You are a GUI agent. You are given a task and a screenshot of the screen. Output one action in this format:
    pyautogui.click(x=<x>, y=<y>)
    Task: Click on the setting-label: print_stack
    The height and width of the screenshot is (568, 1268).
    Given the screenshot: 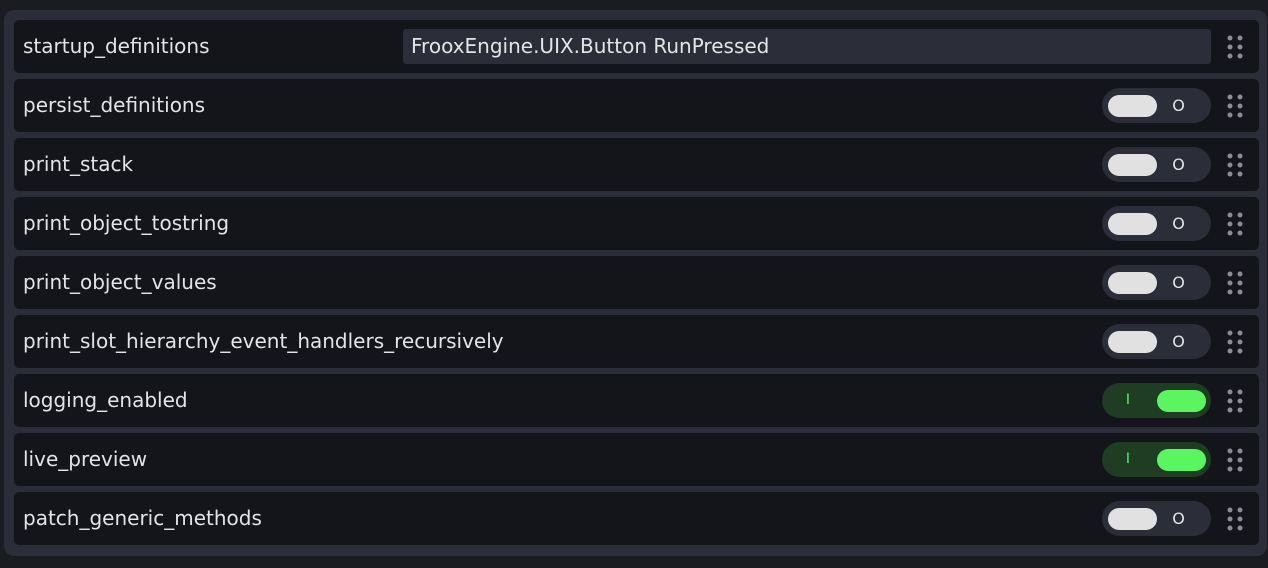 What is the action you would take?
    pyautogui.click(x=78, y=164)
    